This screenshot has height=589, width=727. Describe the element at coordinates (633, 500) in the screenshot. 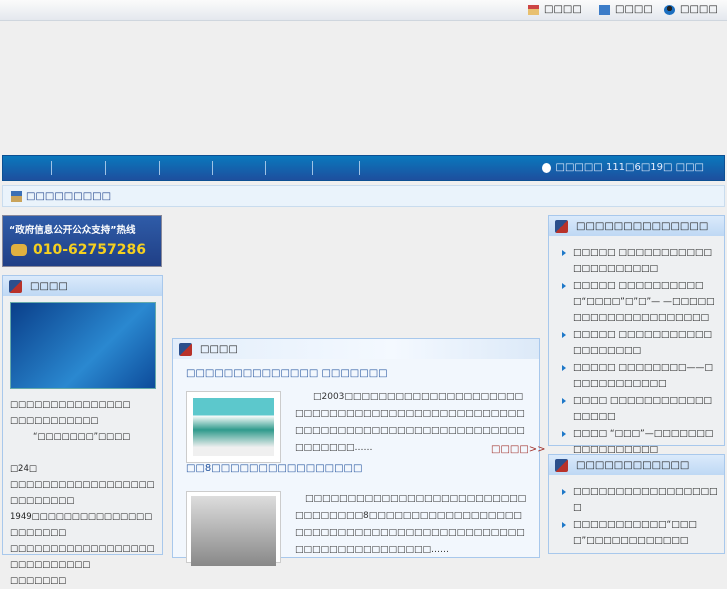

I see `list-item: □□□□□□□□□□□□□□□□□□` at that location.